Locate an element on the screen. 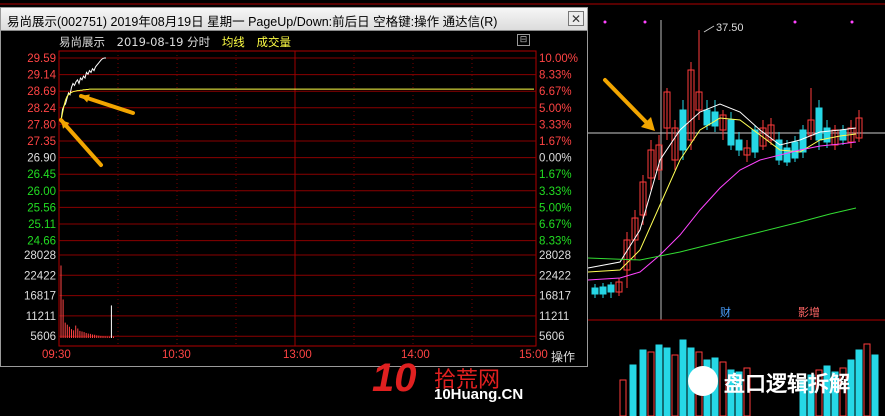  price-tick-label: 27.80 is located at coordinates (41, 125).